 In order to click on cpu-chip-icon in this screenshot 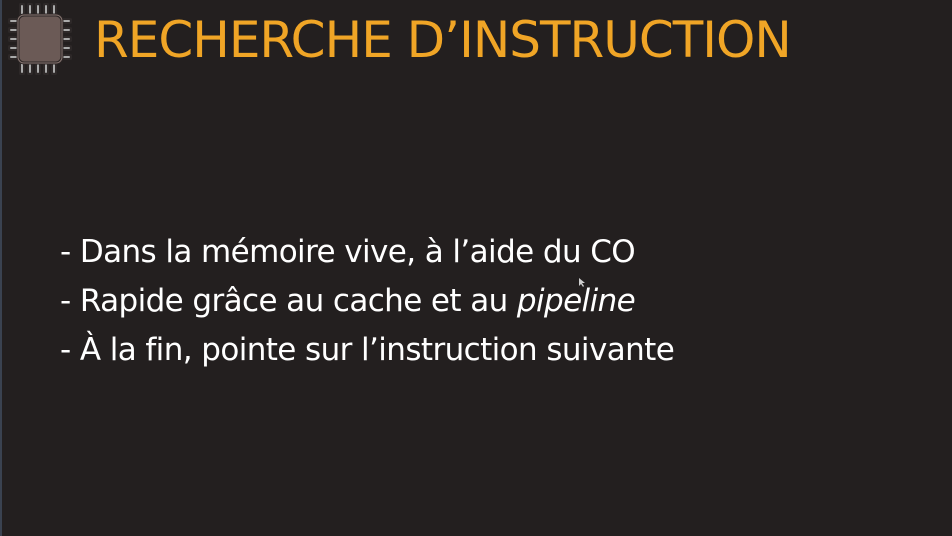, I will do `click(40, 39)`.